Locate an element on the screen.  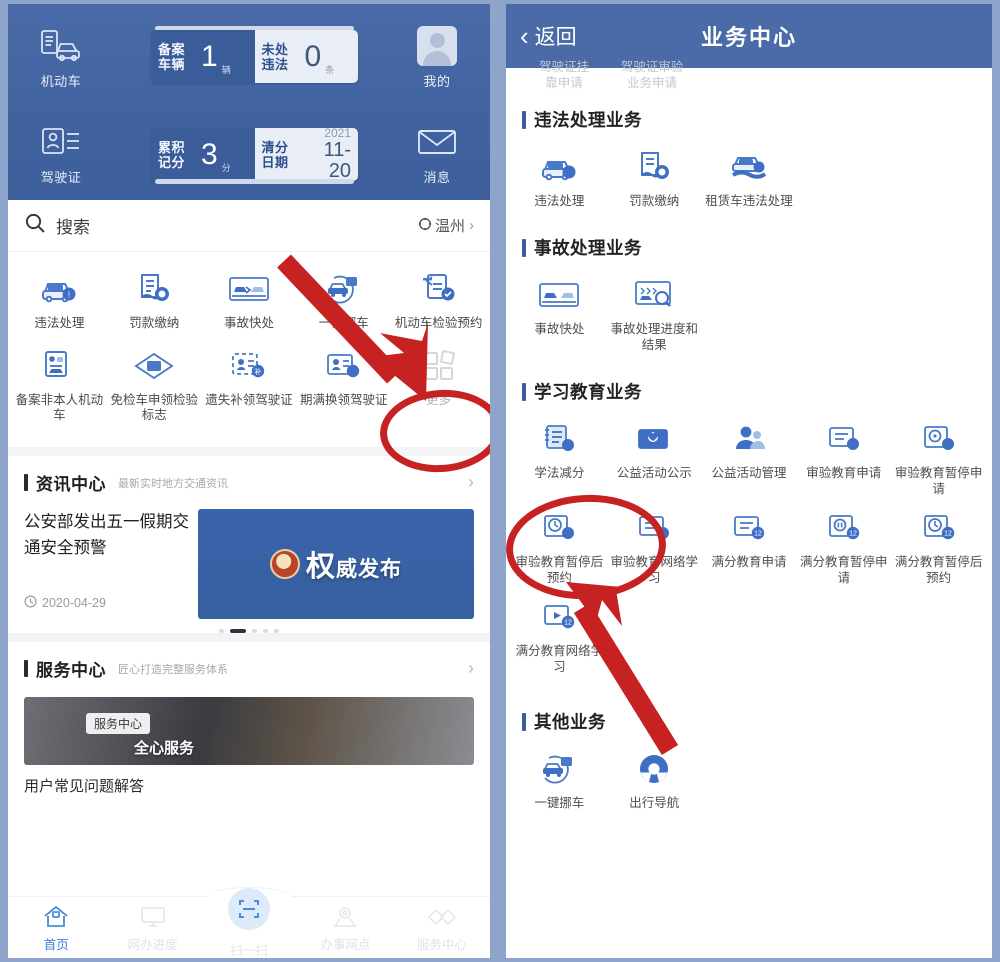
grid-item-record-other-vehicle: 备案非本人机动车 is located at coordinates (59, 384).